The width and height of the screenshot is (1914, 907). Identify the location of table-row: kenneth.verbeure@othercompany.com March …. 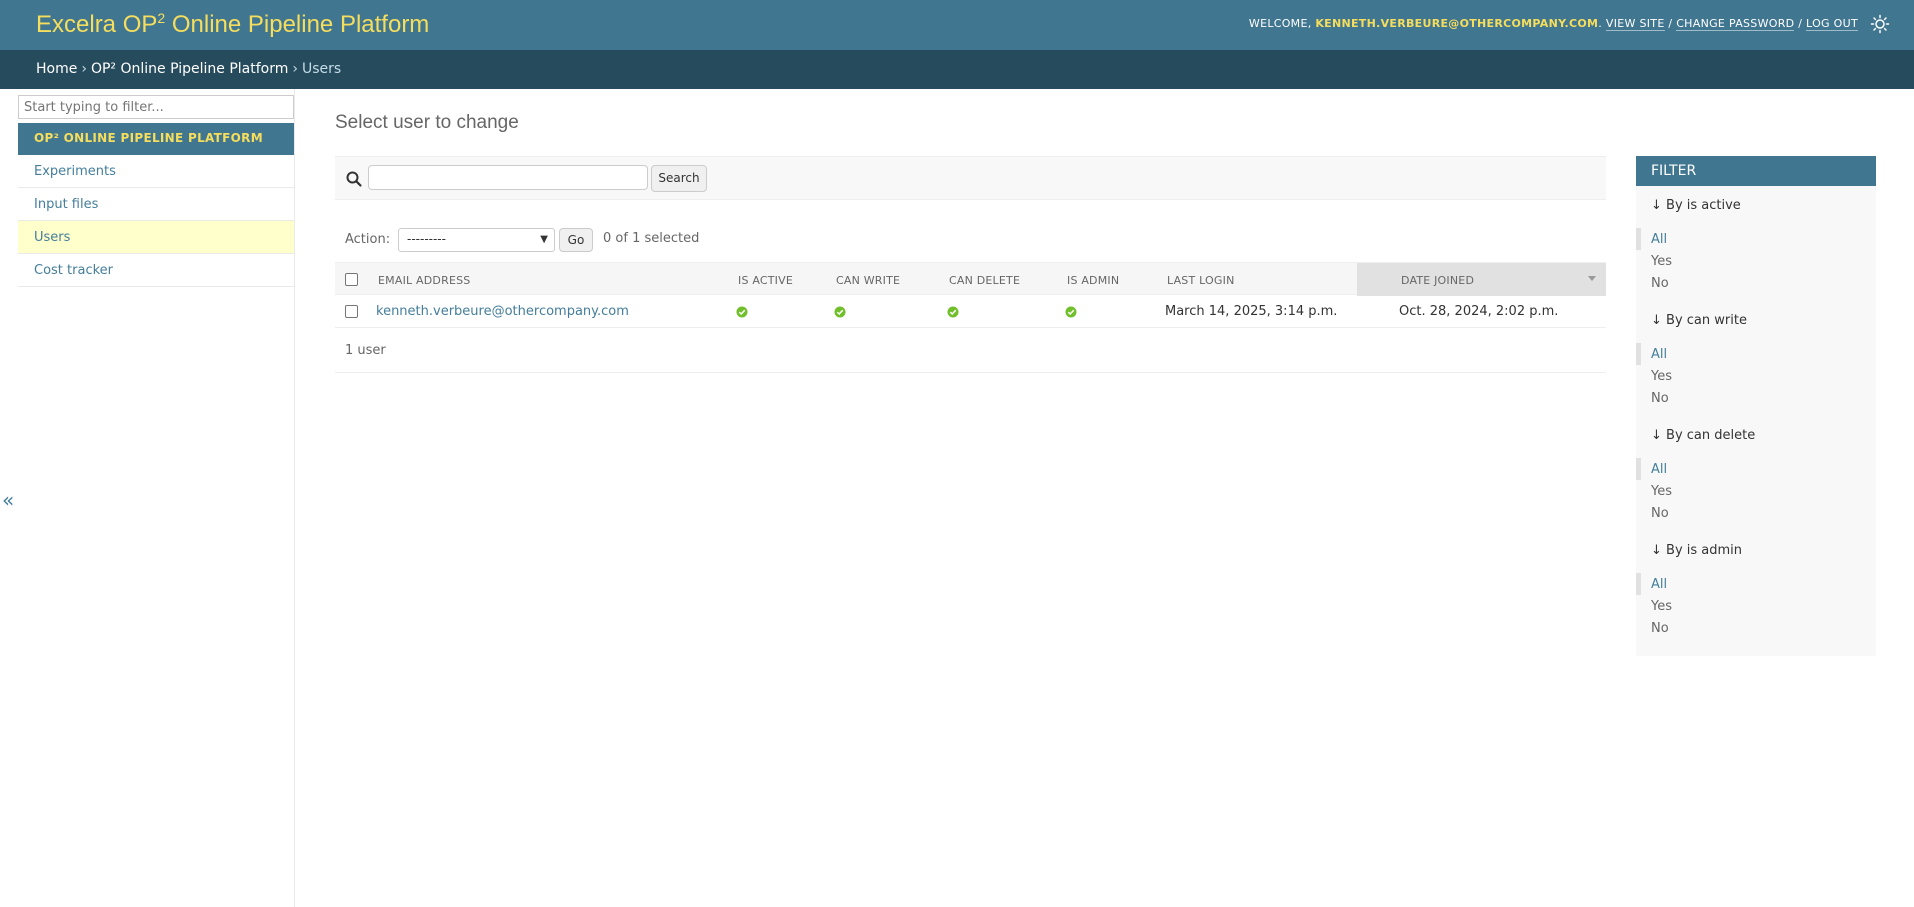
(970, 311).